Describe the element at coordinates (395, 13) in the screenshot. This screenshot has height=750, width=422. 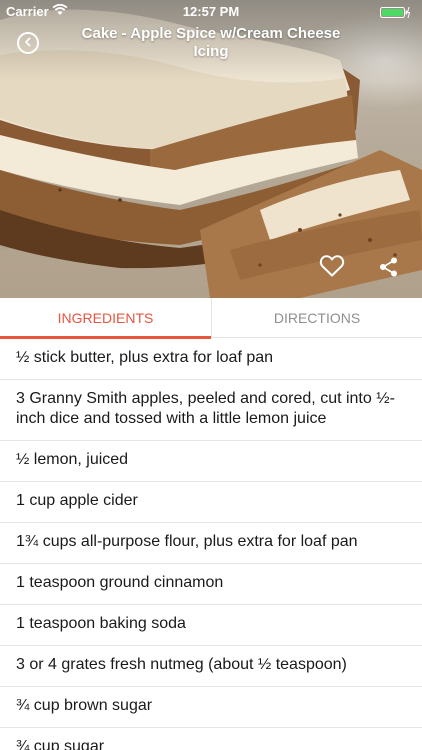
I see `battery-charging-icon` at that location.